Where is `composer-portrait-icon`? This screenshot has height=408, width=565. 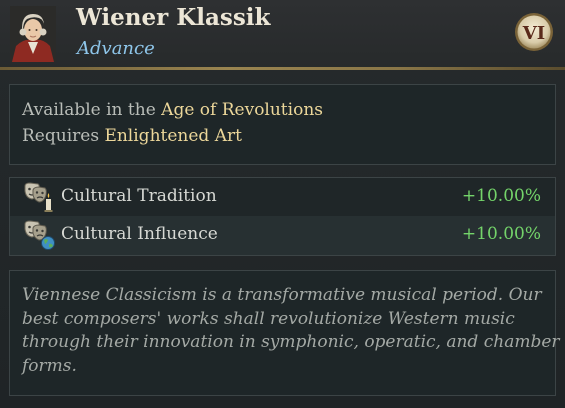
composer-portrait-icon is located at coordinates (33, 34).